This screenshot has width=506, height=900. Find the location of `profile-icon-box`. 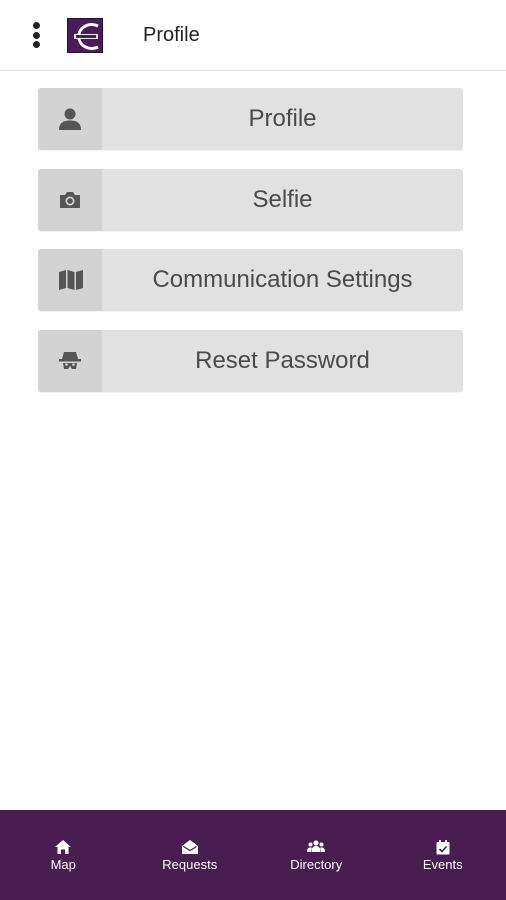

profile-icon-box is located at coordinates (70, 119).